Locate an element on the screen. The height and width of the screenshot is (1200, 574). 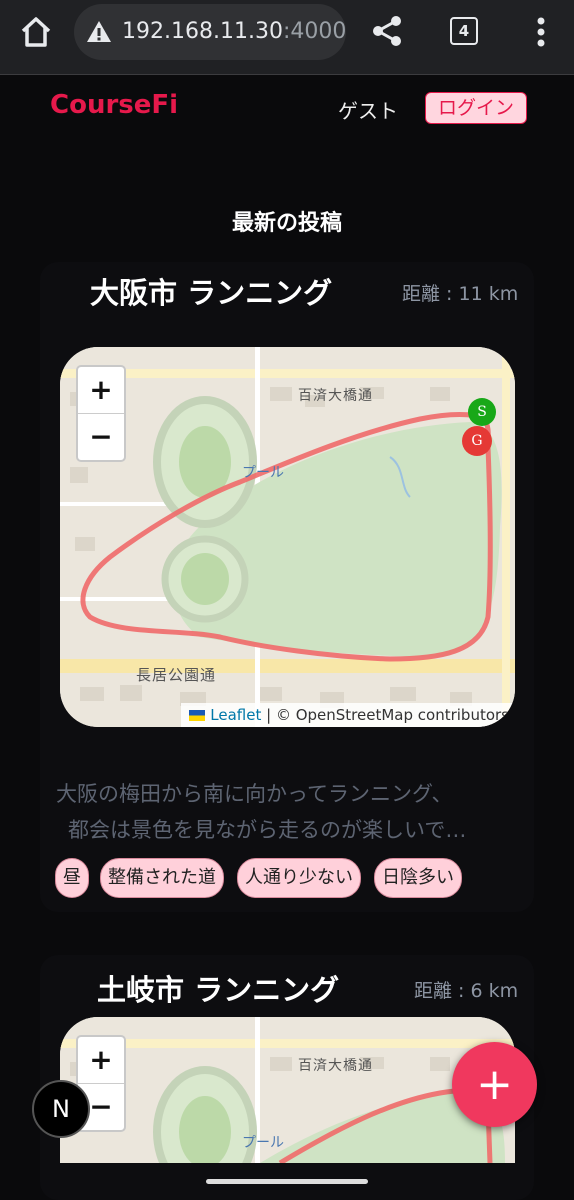
warning-icon is located at coordinates (99, 34).